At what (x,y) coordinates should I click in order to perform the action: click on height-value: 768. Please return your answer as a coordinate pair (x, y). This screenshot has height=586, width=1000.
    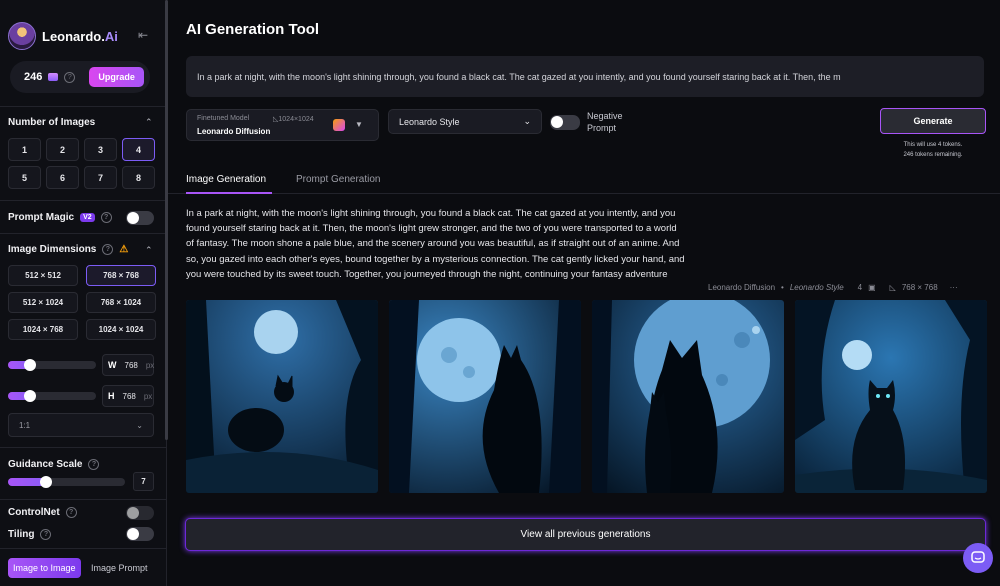
    Looking at the image, I should click on (129, 396).